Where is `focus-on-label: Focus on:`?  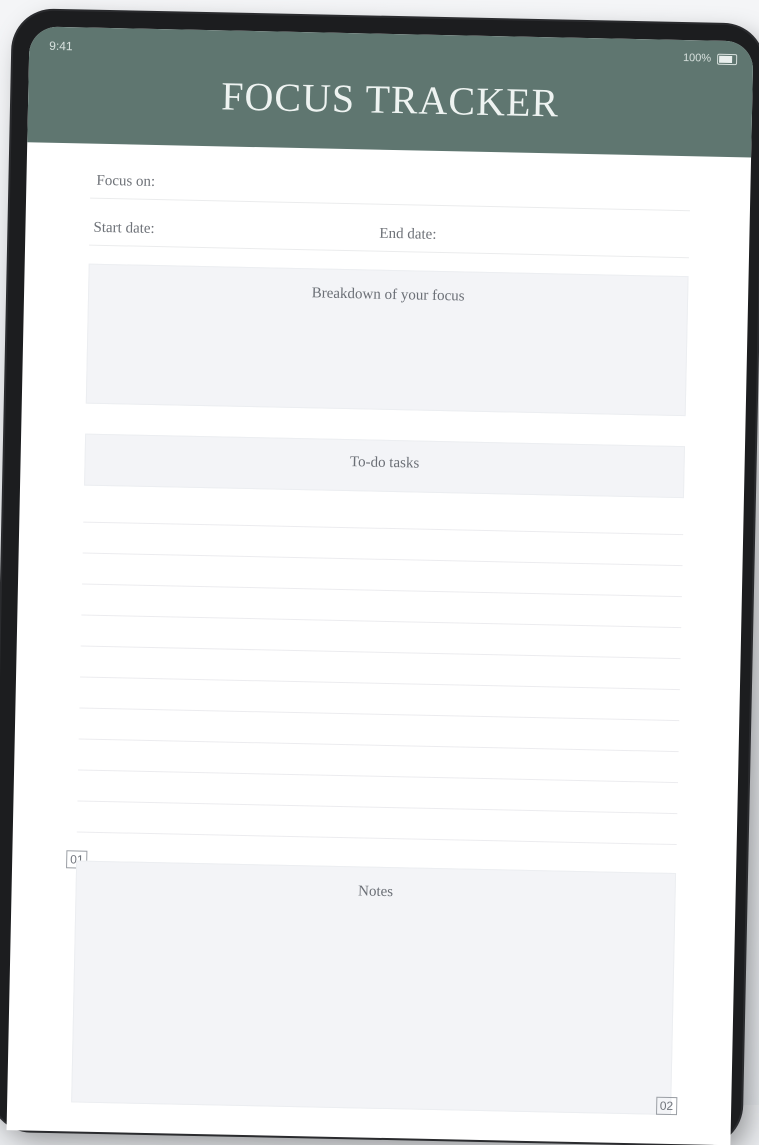 focus-on-label: Focus on: is located at coordinates (126, 181).